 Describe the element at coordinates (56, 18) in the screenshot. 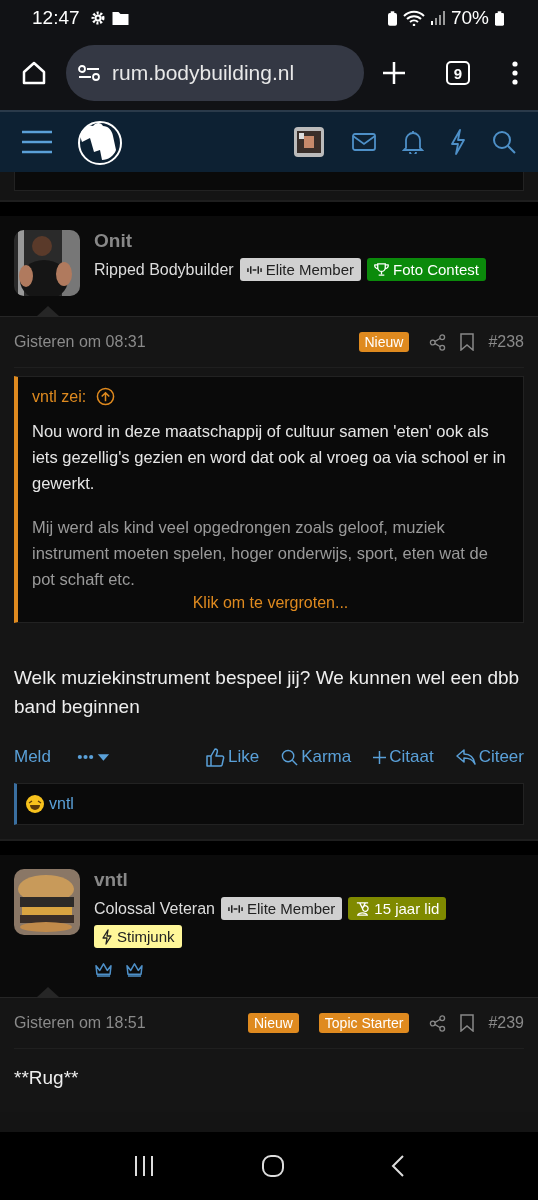

I see `status-time: 12:47` at that location.